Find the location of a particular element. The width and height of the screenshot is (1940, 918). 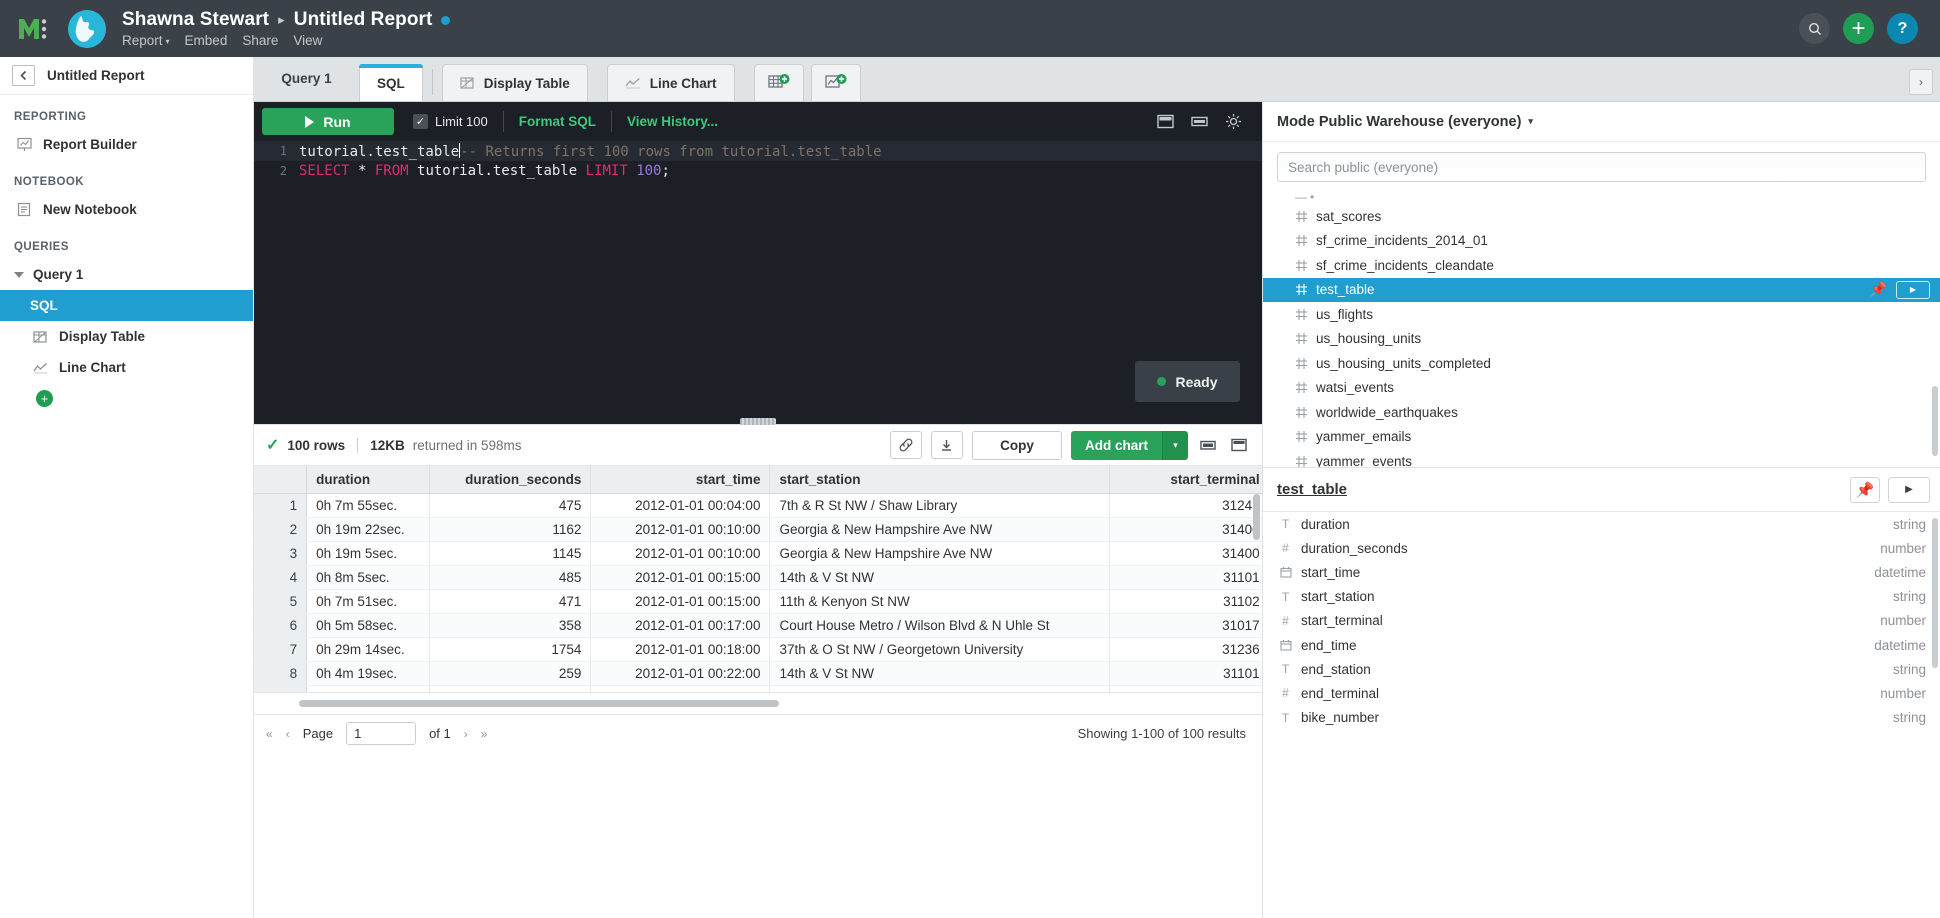

schema-table-name: test_table is located at coordinates (1312, 489).